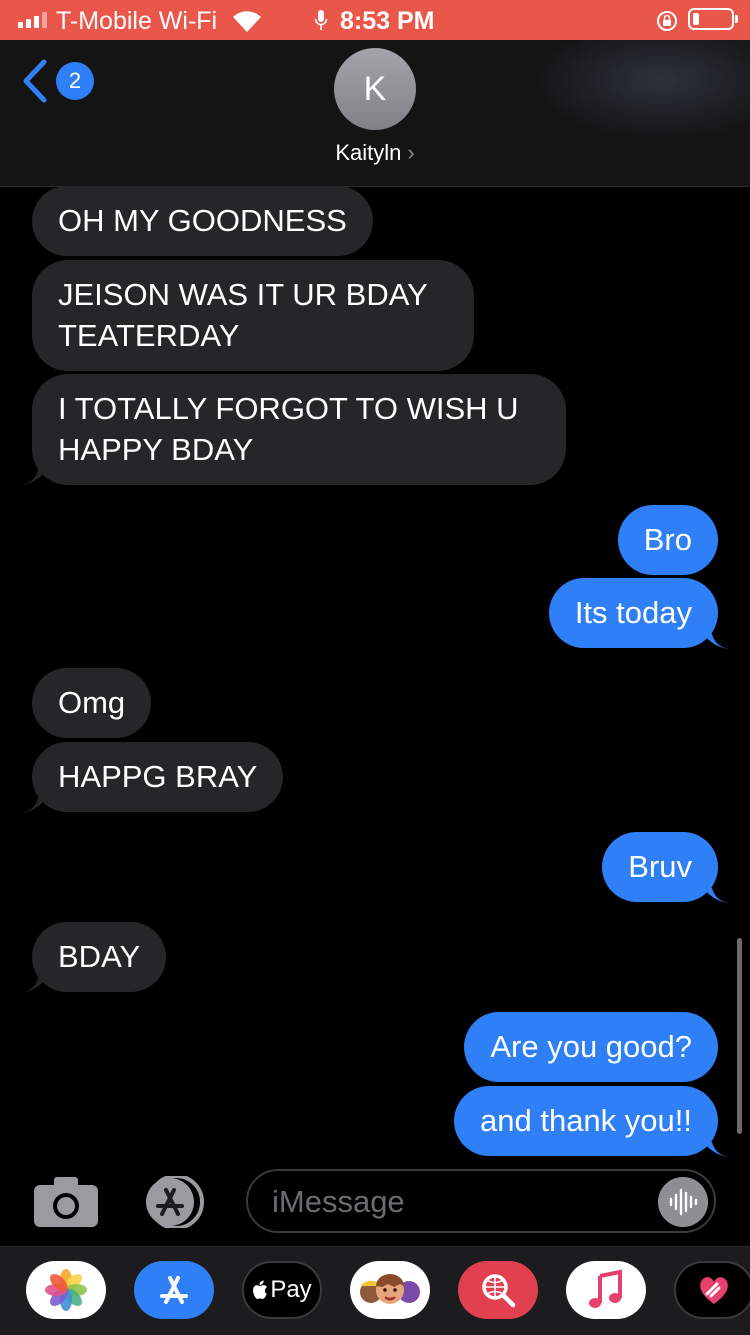 This screenshot has height=1335, width=750. I want to click on conversation-header: 2 K Kaityln ›, so click(375, 113).